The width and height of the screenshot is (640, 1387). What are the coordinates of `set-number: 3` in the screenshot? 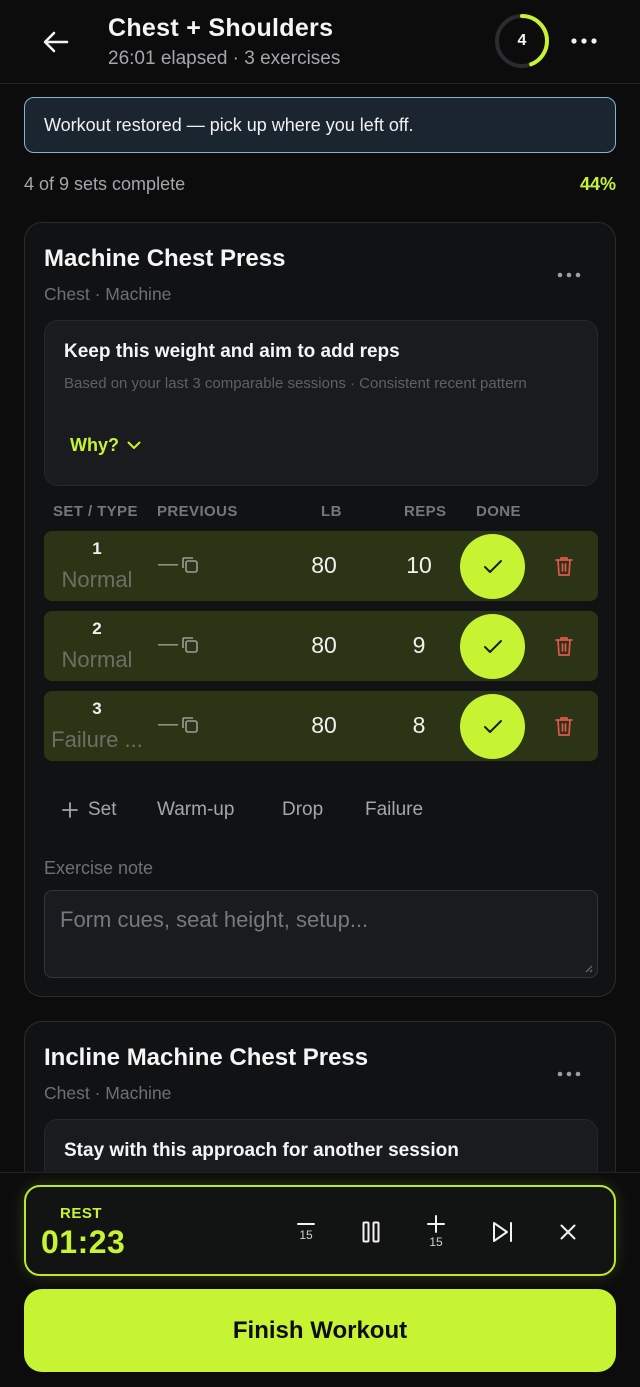 It's located at (97, 708).